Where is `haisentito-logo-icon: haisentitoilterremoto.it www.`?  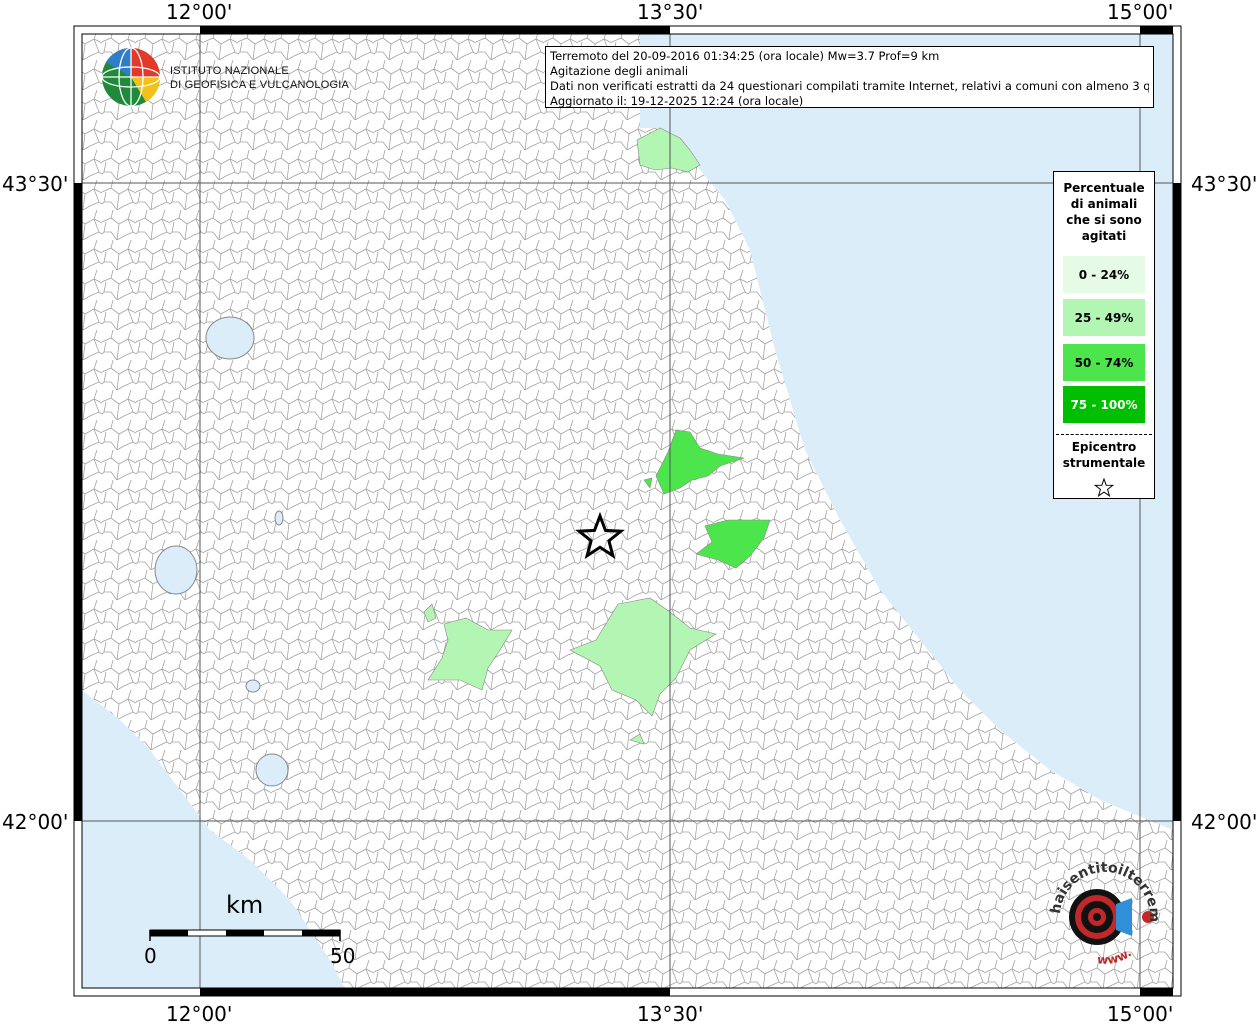
haisentito-logo-icon: haisentitoilterremoto.it www. is located at coordinates (1105, 917).